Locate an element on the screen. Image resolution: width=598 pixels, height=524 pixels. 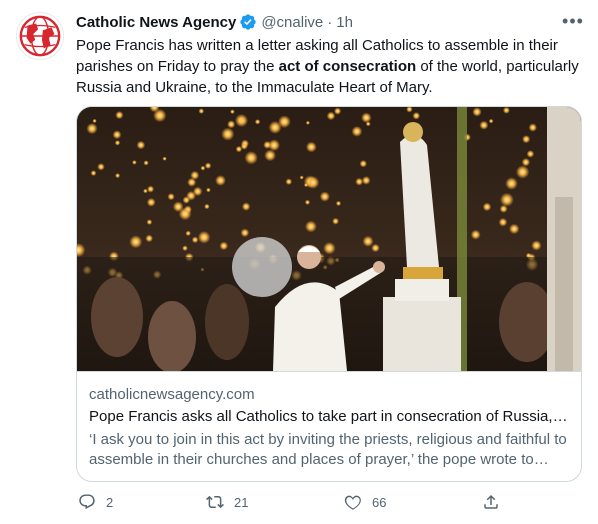
timestamp: 1h is located at coordinates (344, 22).